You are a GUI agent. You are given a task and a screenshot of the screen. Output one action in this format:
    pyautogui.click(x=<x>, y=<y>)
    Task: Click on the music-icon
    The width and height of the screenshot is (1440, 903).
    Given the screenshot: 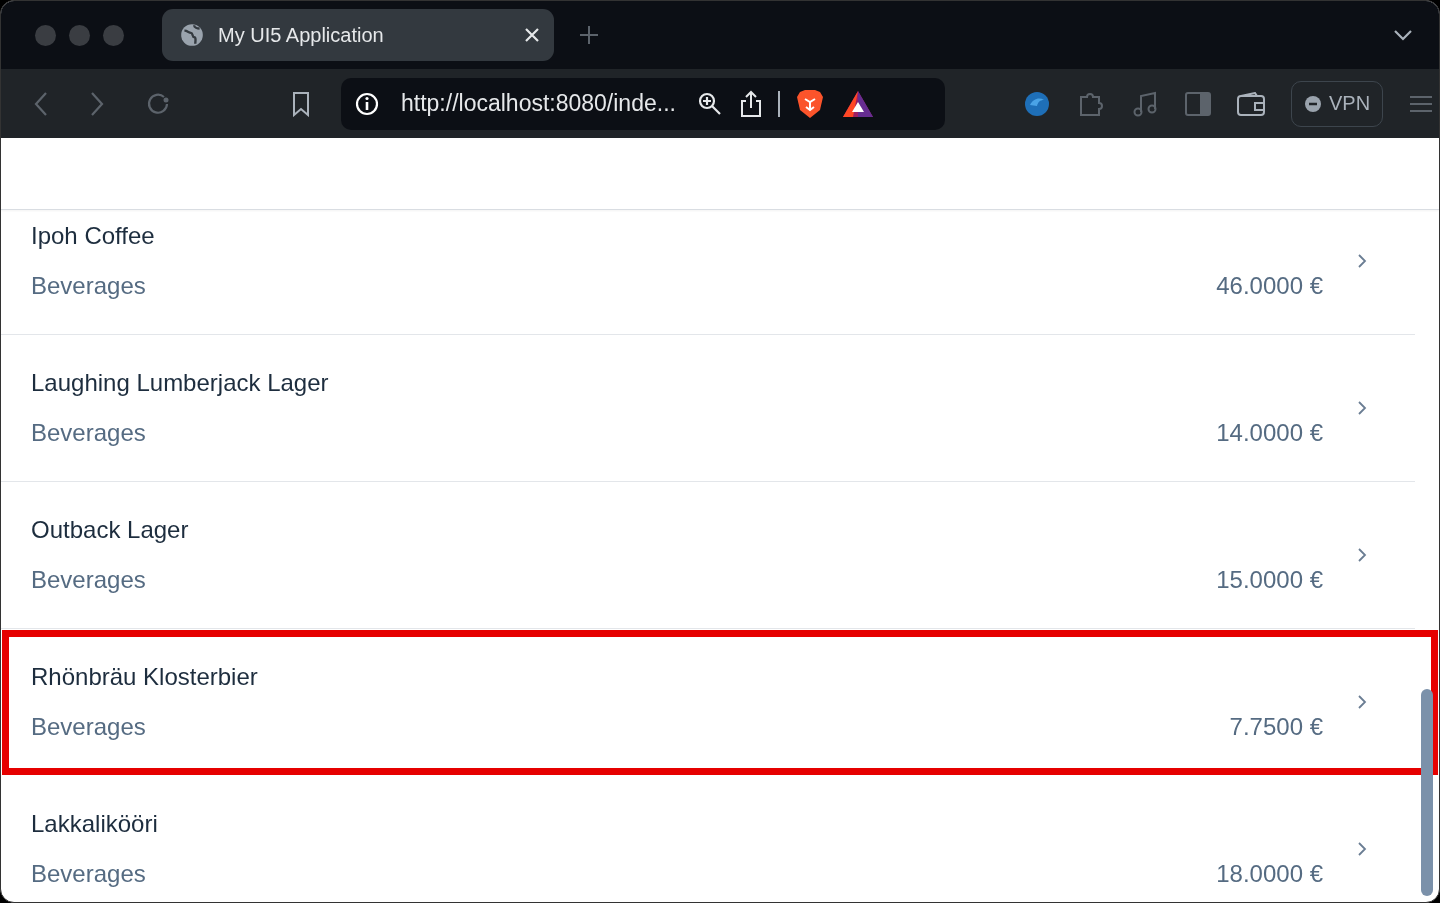 What is the action you would take?
    pyautogui.click(x=1145, y=103)
    